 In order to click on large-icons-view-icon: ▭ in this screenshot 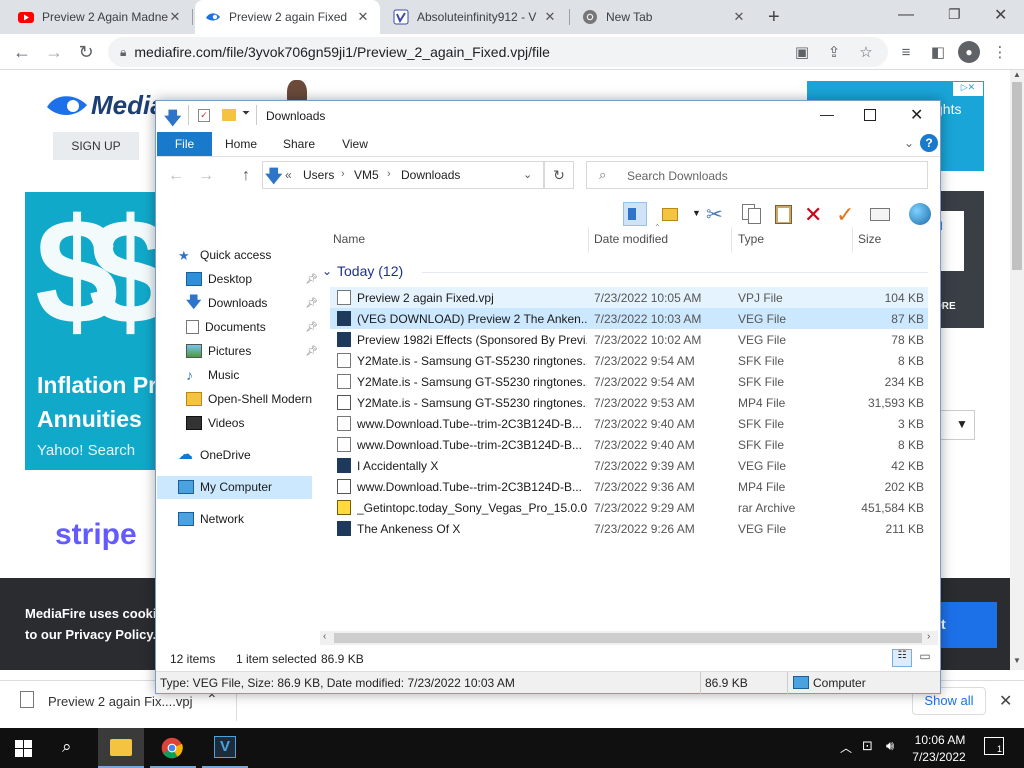, I will do `click(925, 658)`.